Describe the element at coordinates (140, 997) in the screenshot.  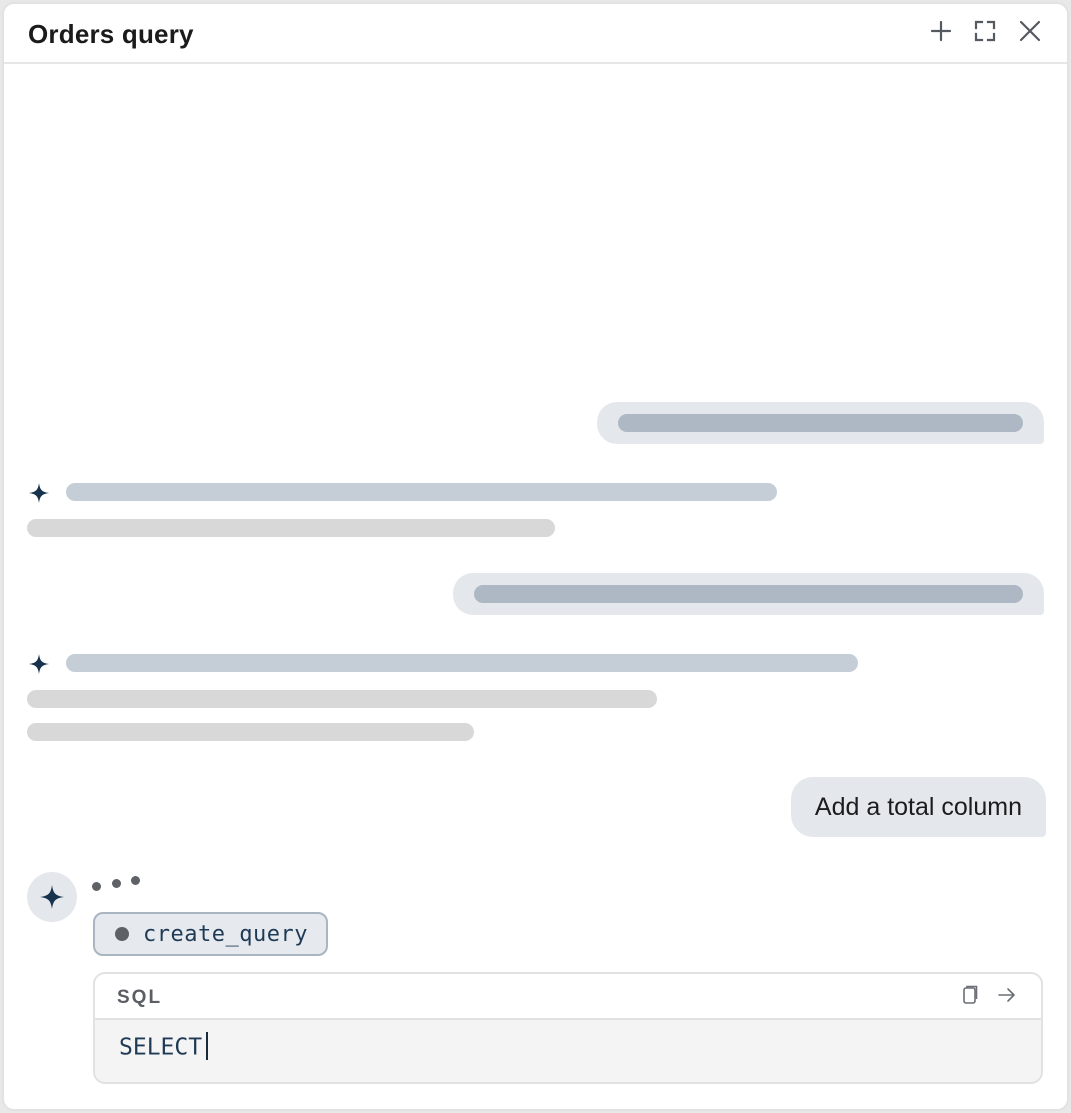
I see `code-language-label: SQL` at that location.